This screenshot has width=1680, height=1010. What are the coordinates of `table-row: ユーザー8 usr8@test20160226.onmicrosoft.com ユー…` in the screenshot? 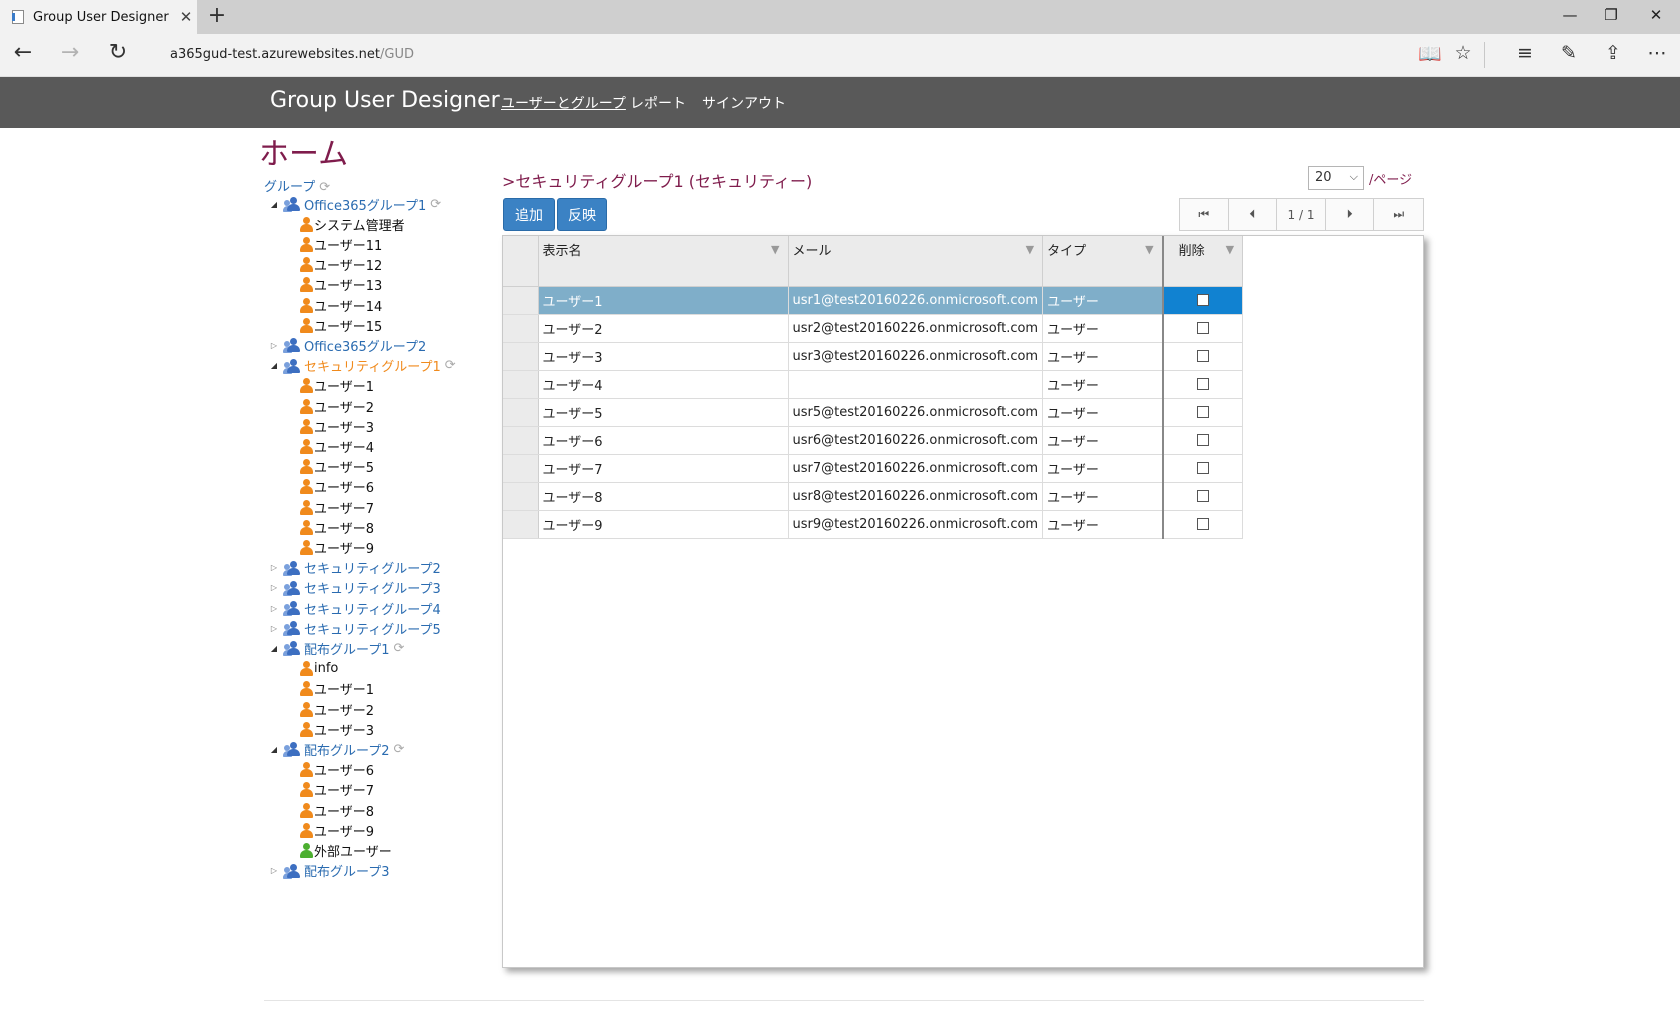 It's located at (873, 496).